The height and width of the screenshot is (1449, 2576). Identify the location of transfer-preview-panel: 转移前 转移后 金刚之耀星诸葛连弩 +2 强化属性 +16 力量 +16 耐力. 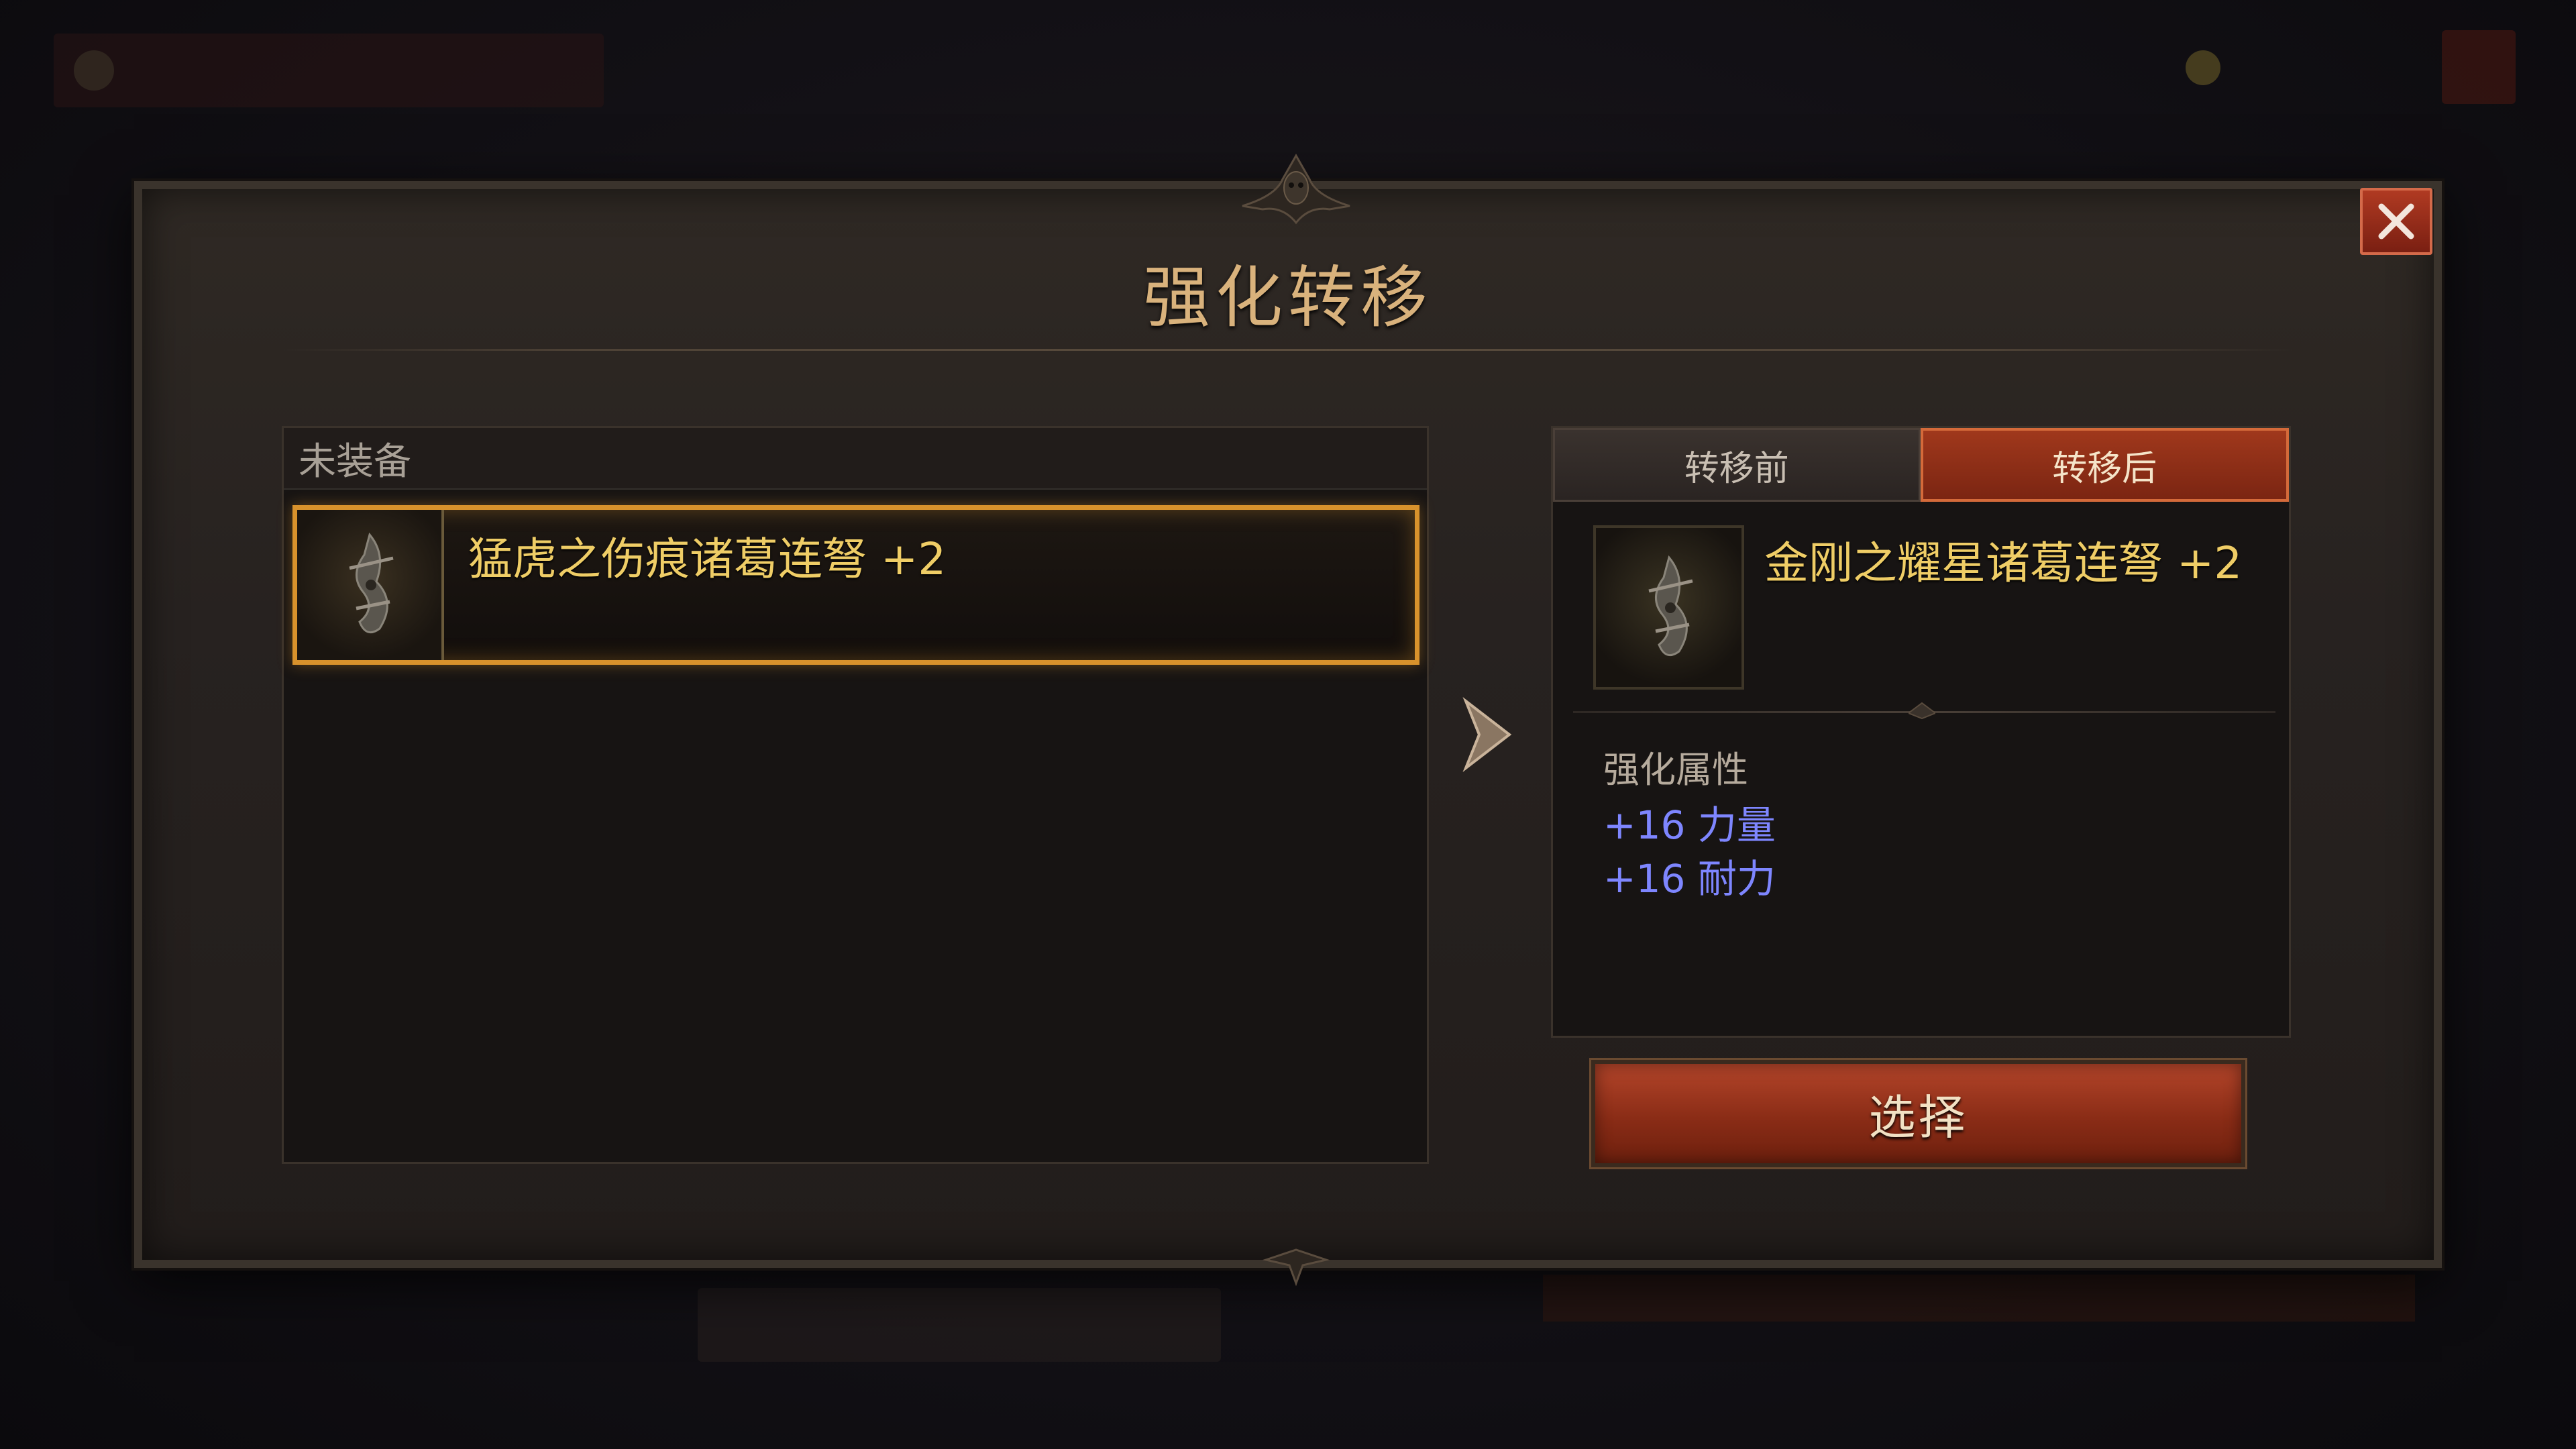
(1921, 732).